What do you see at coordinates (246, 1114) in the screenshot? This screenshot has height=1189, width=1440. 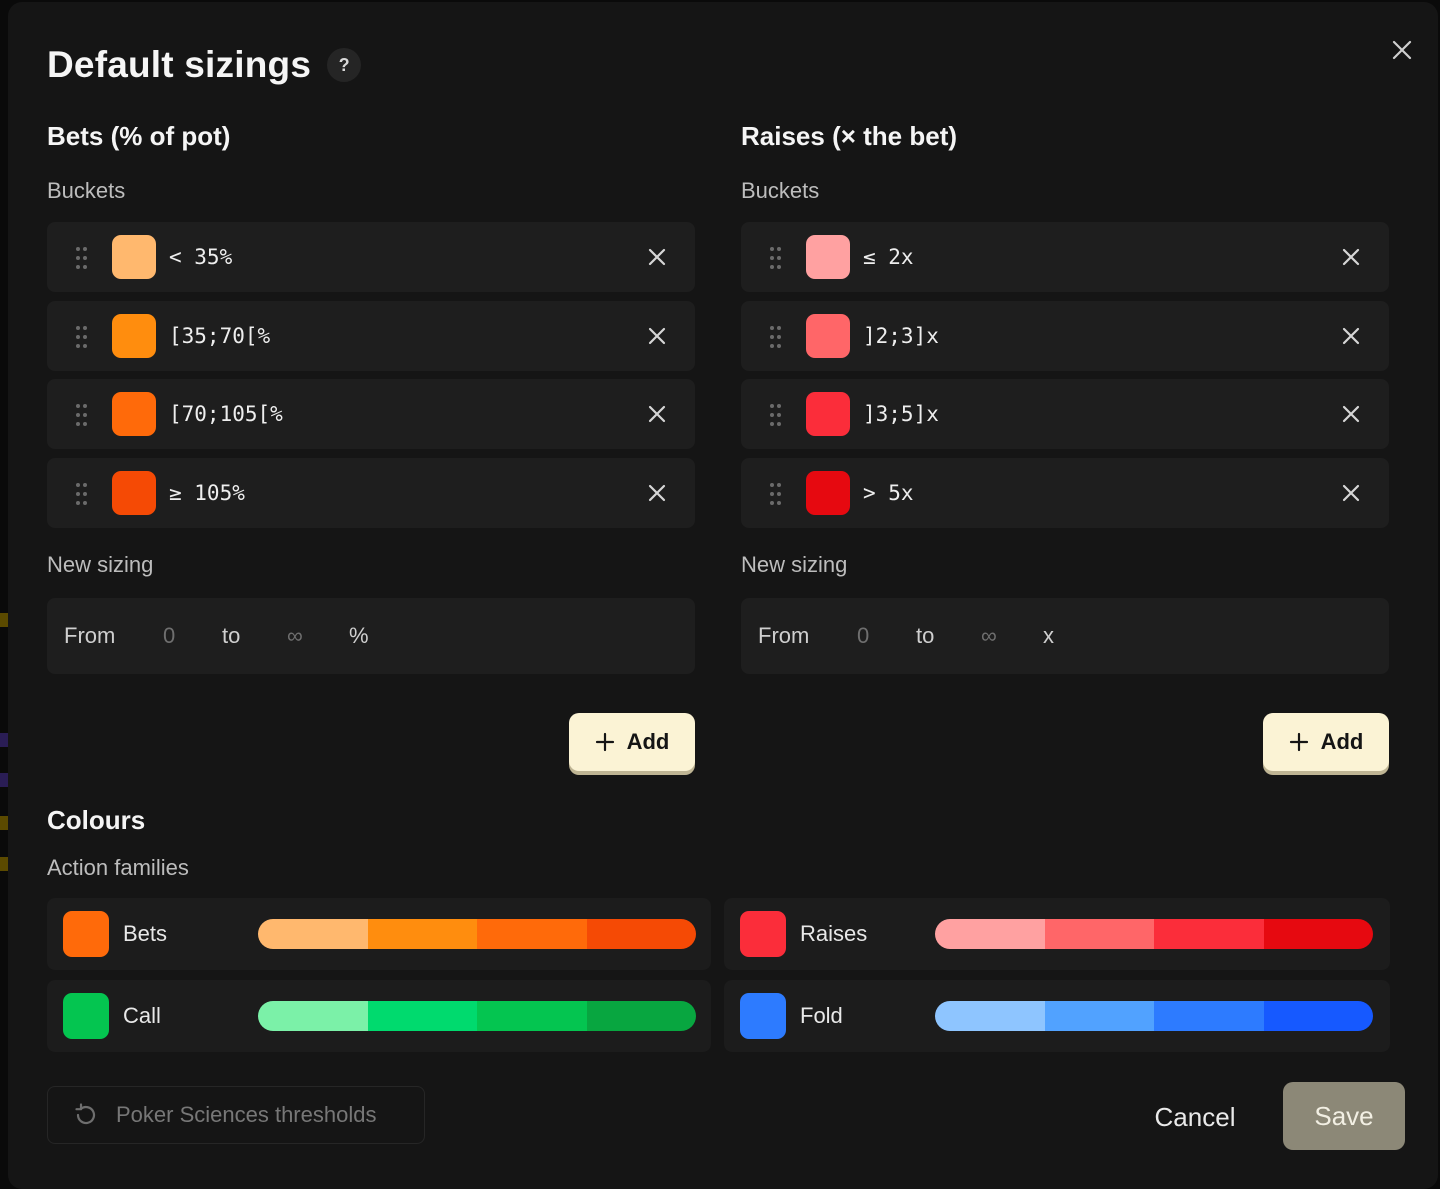 I see `reset-label: Poker Sciences thresholds` at bounding box center [246, 1114].